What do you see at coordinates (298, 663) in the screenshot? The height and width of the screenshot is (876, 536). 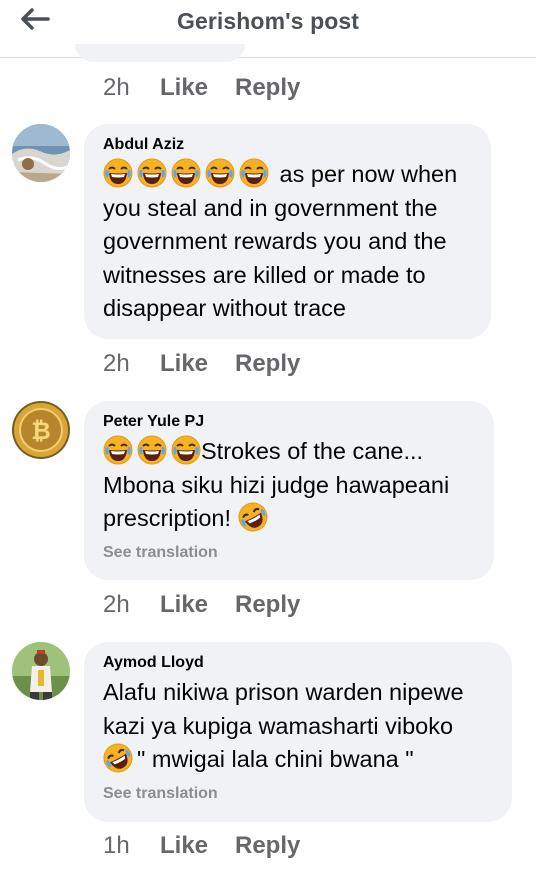 I see `comment-author: Aymod Lloyd` at bounding box center [298, 663].